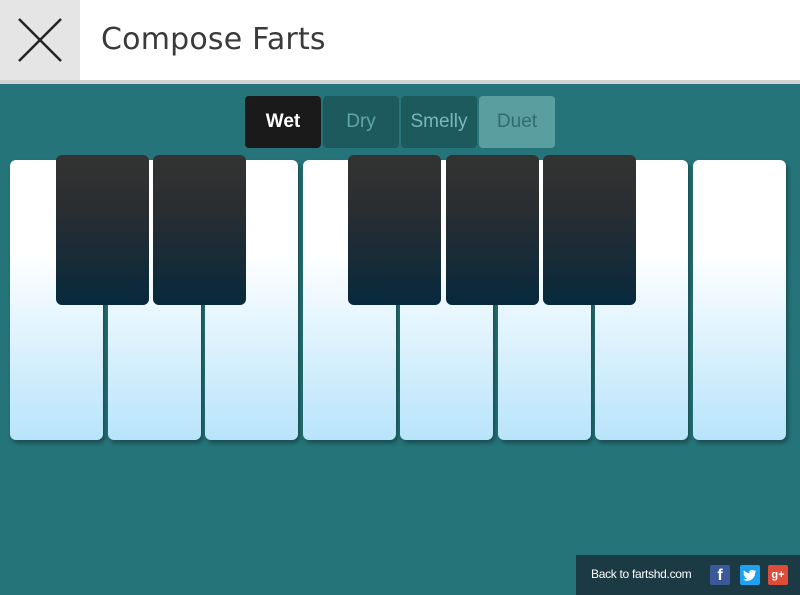  Describe the element at coordinates (720, 575) in the screenshot. I see `facebook-icon: f` at that location.